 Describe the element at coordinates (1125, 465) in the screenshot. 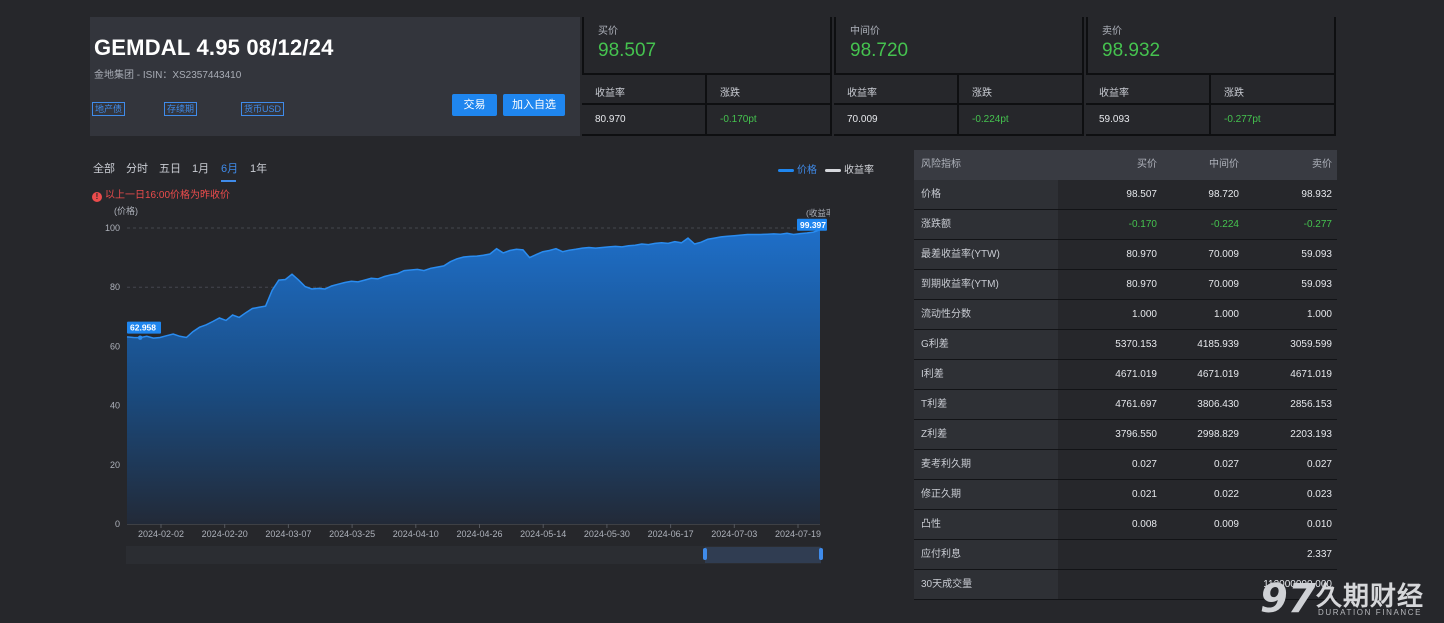

I see `table-row: 麦考利久期 0.027 0.027 0.027` at that location.